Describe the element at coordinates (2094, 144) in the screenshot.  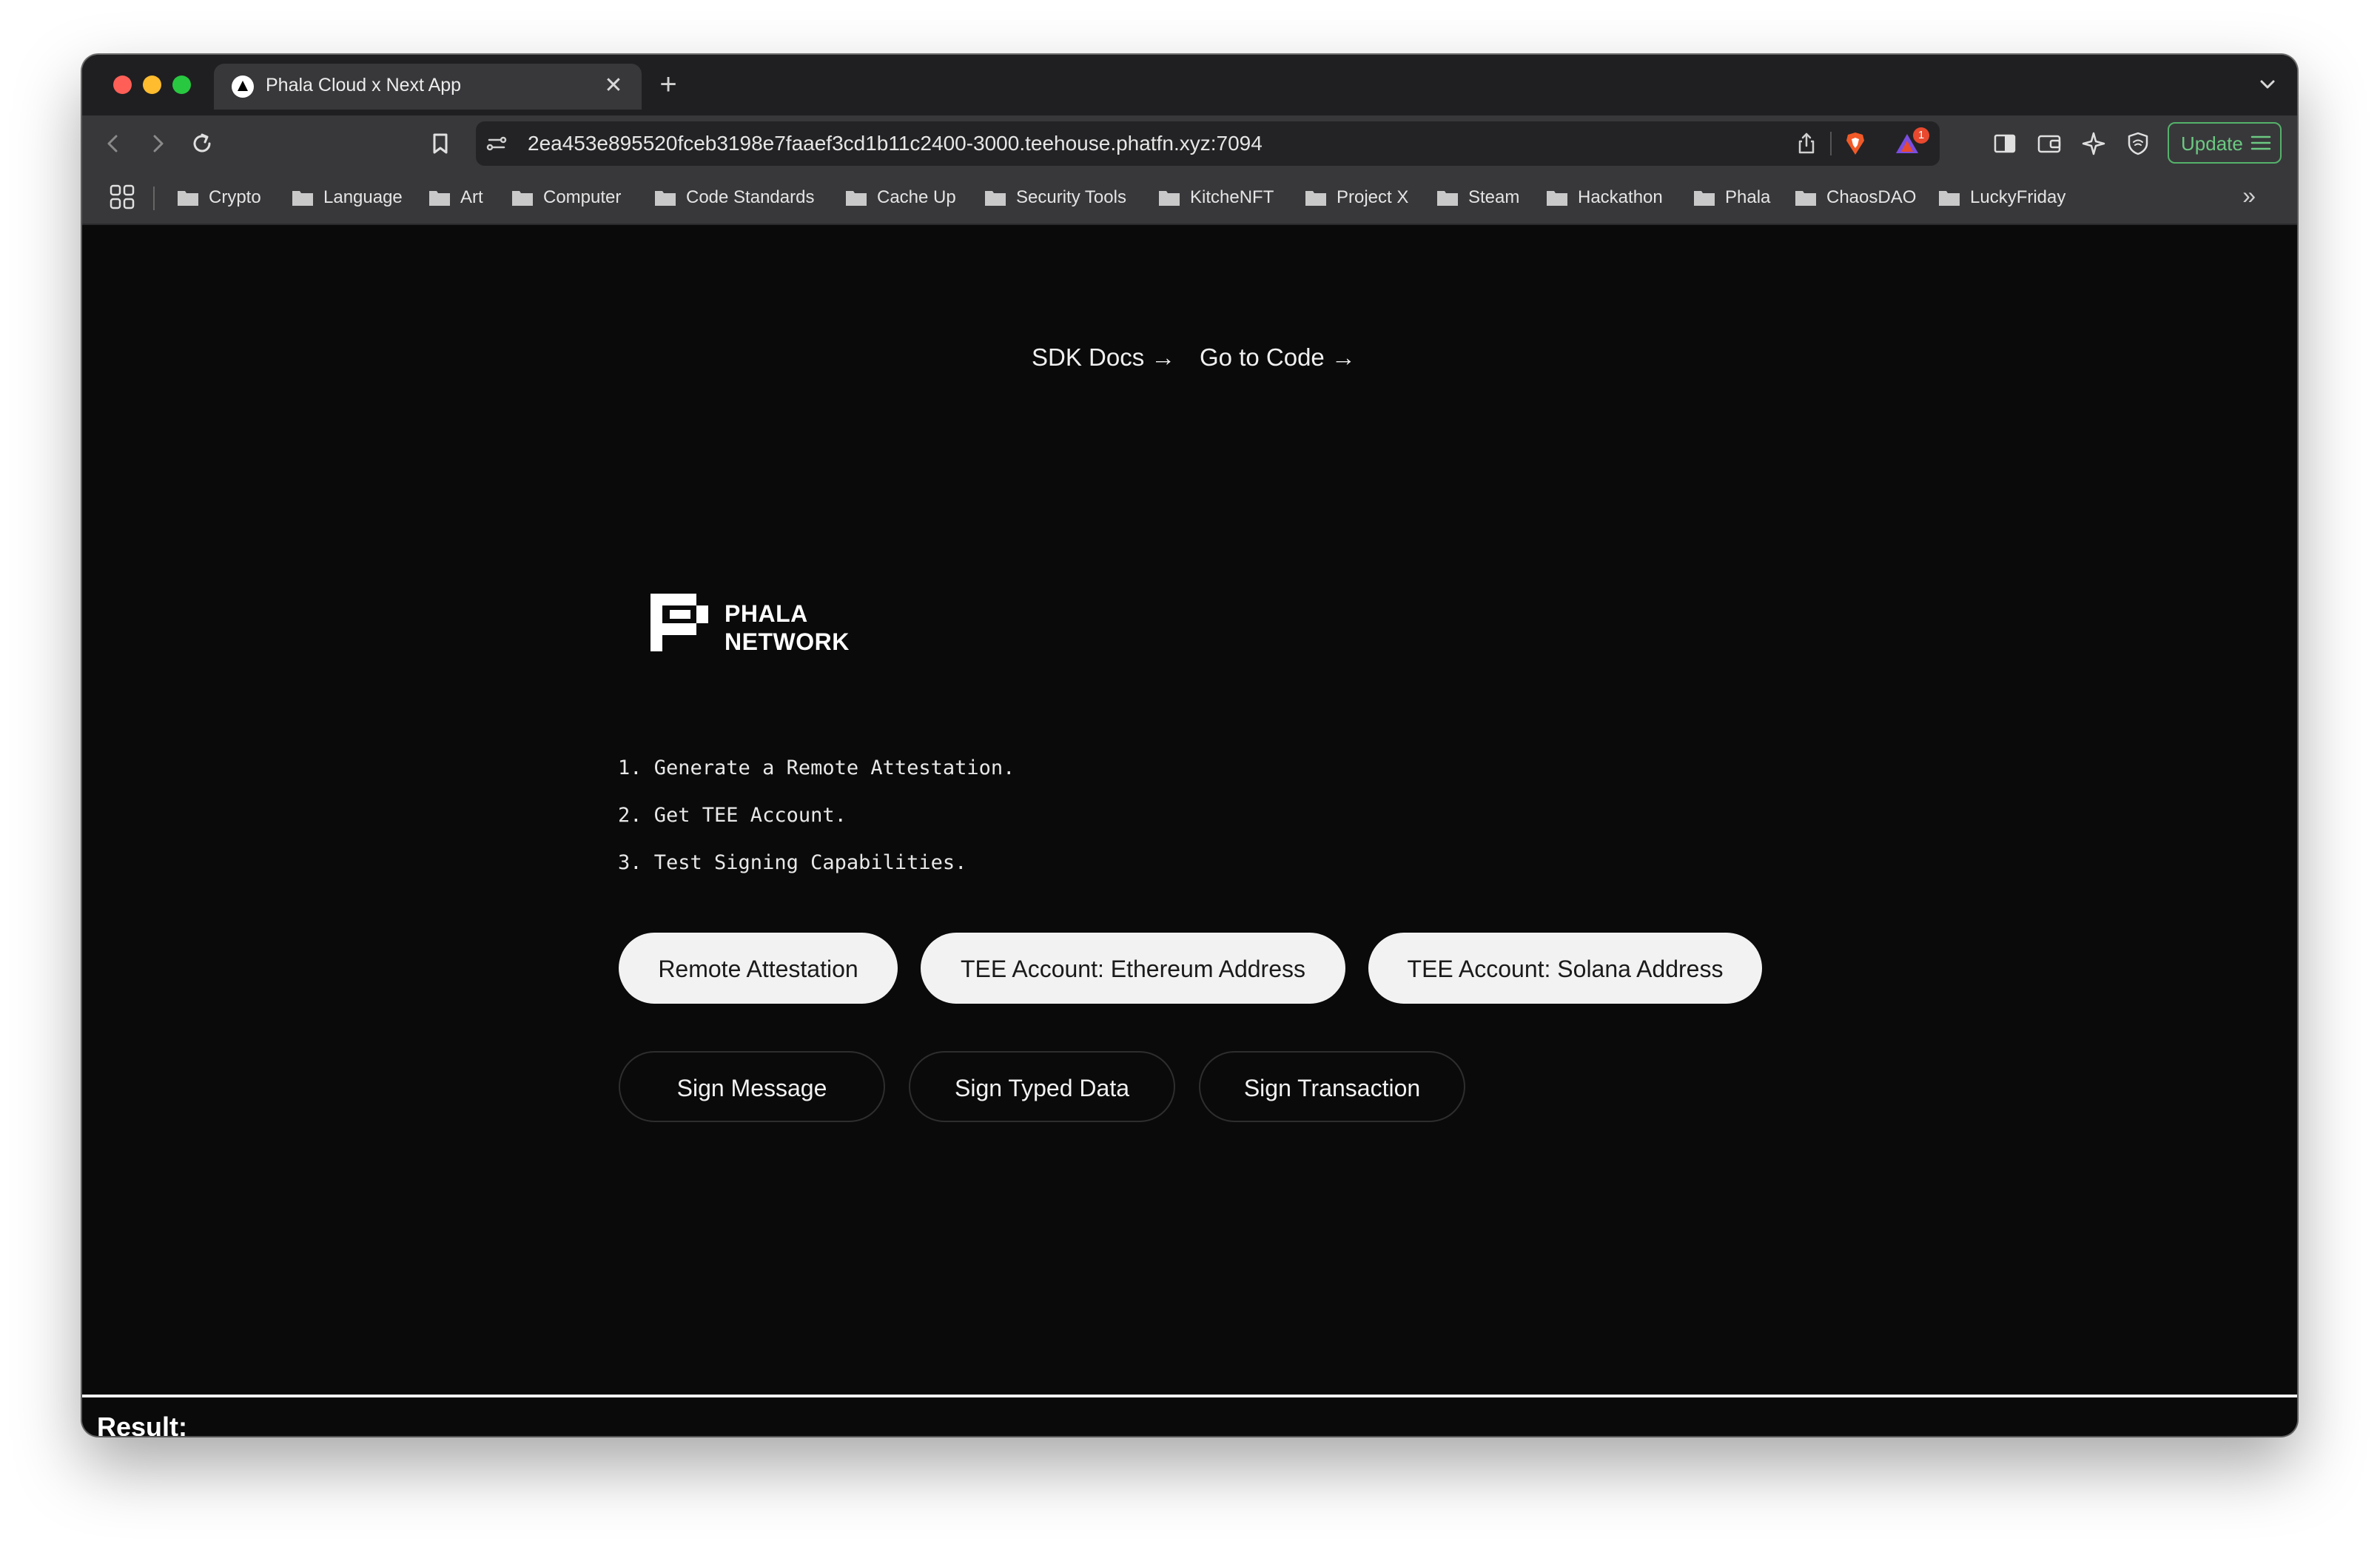
I see `leo-ai-icon` at that location.